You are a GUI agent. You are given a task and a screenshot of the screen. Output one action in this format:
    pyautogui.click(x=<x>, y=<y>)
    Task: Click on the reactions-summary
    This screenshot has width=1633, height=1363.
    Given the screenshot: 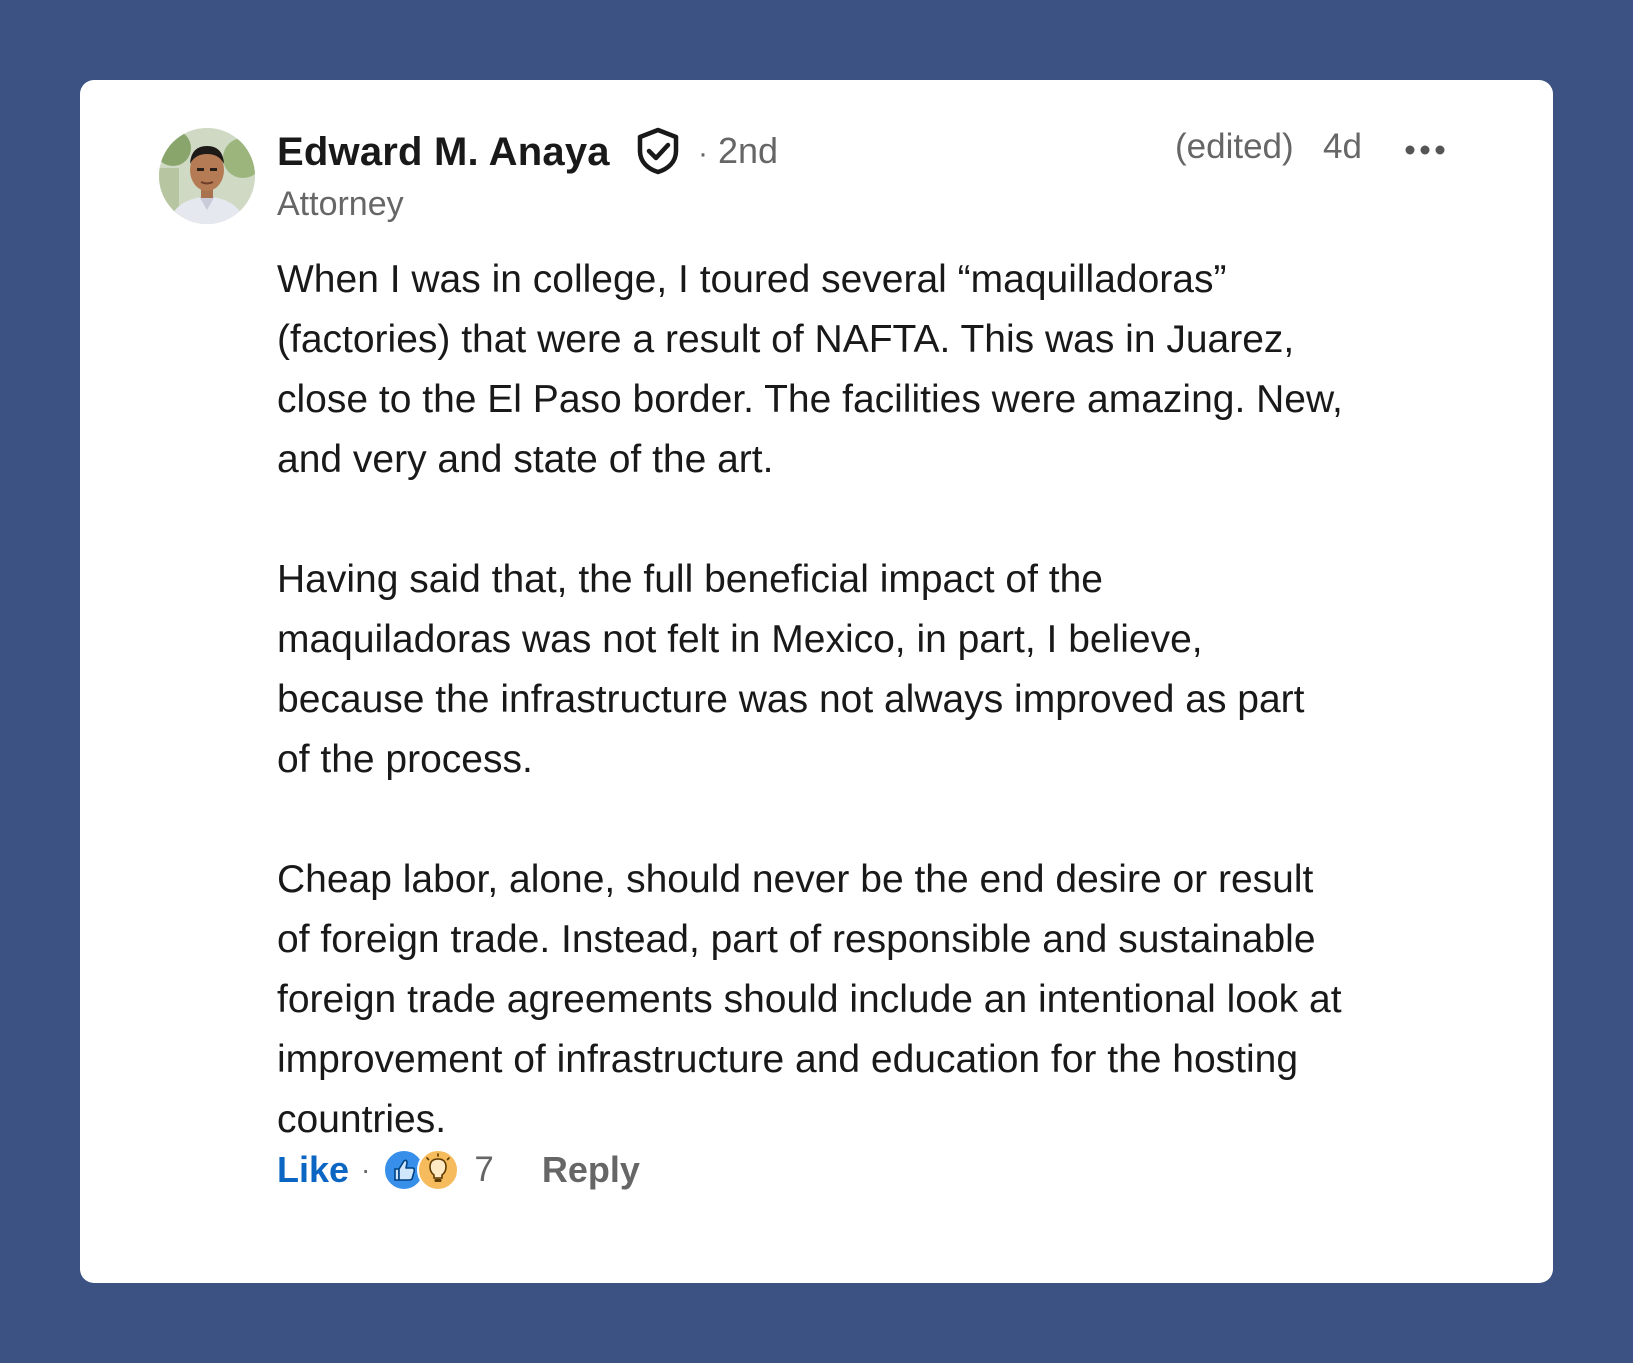 What is the action you would take?
    pyautogui.click(x=422, y=1170)
    